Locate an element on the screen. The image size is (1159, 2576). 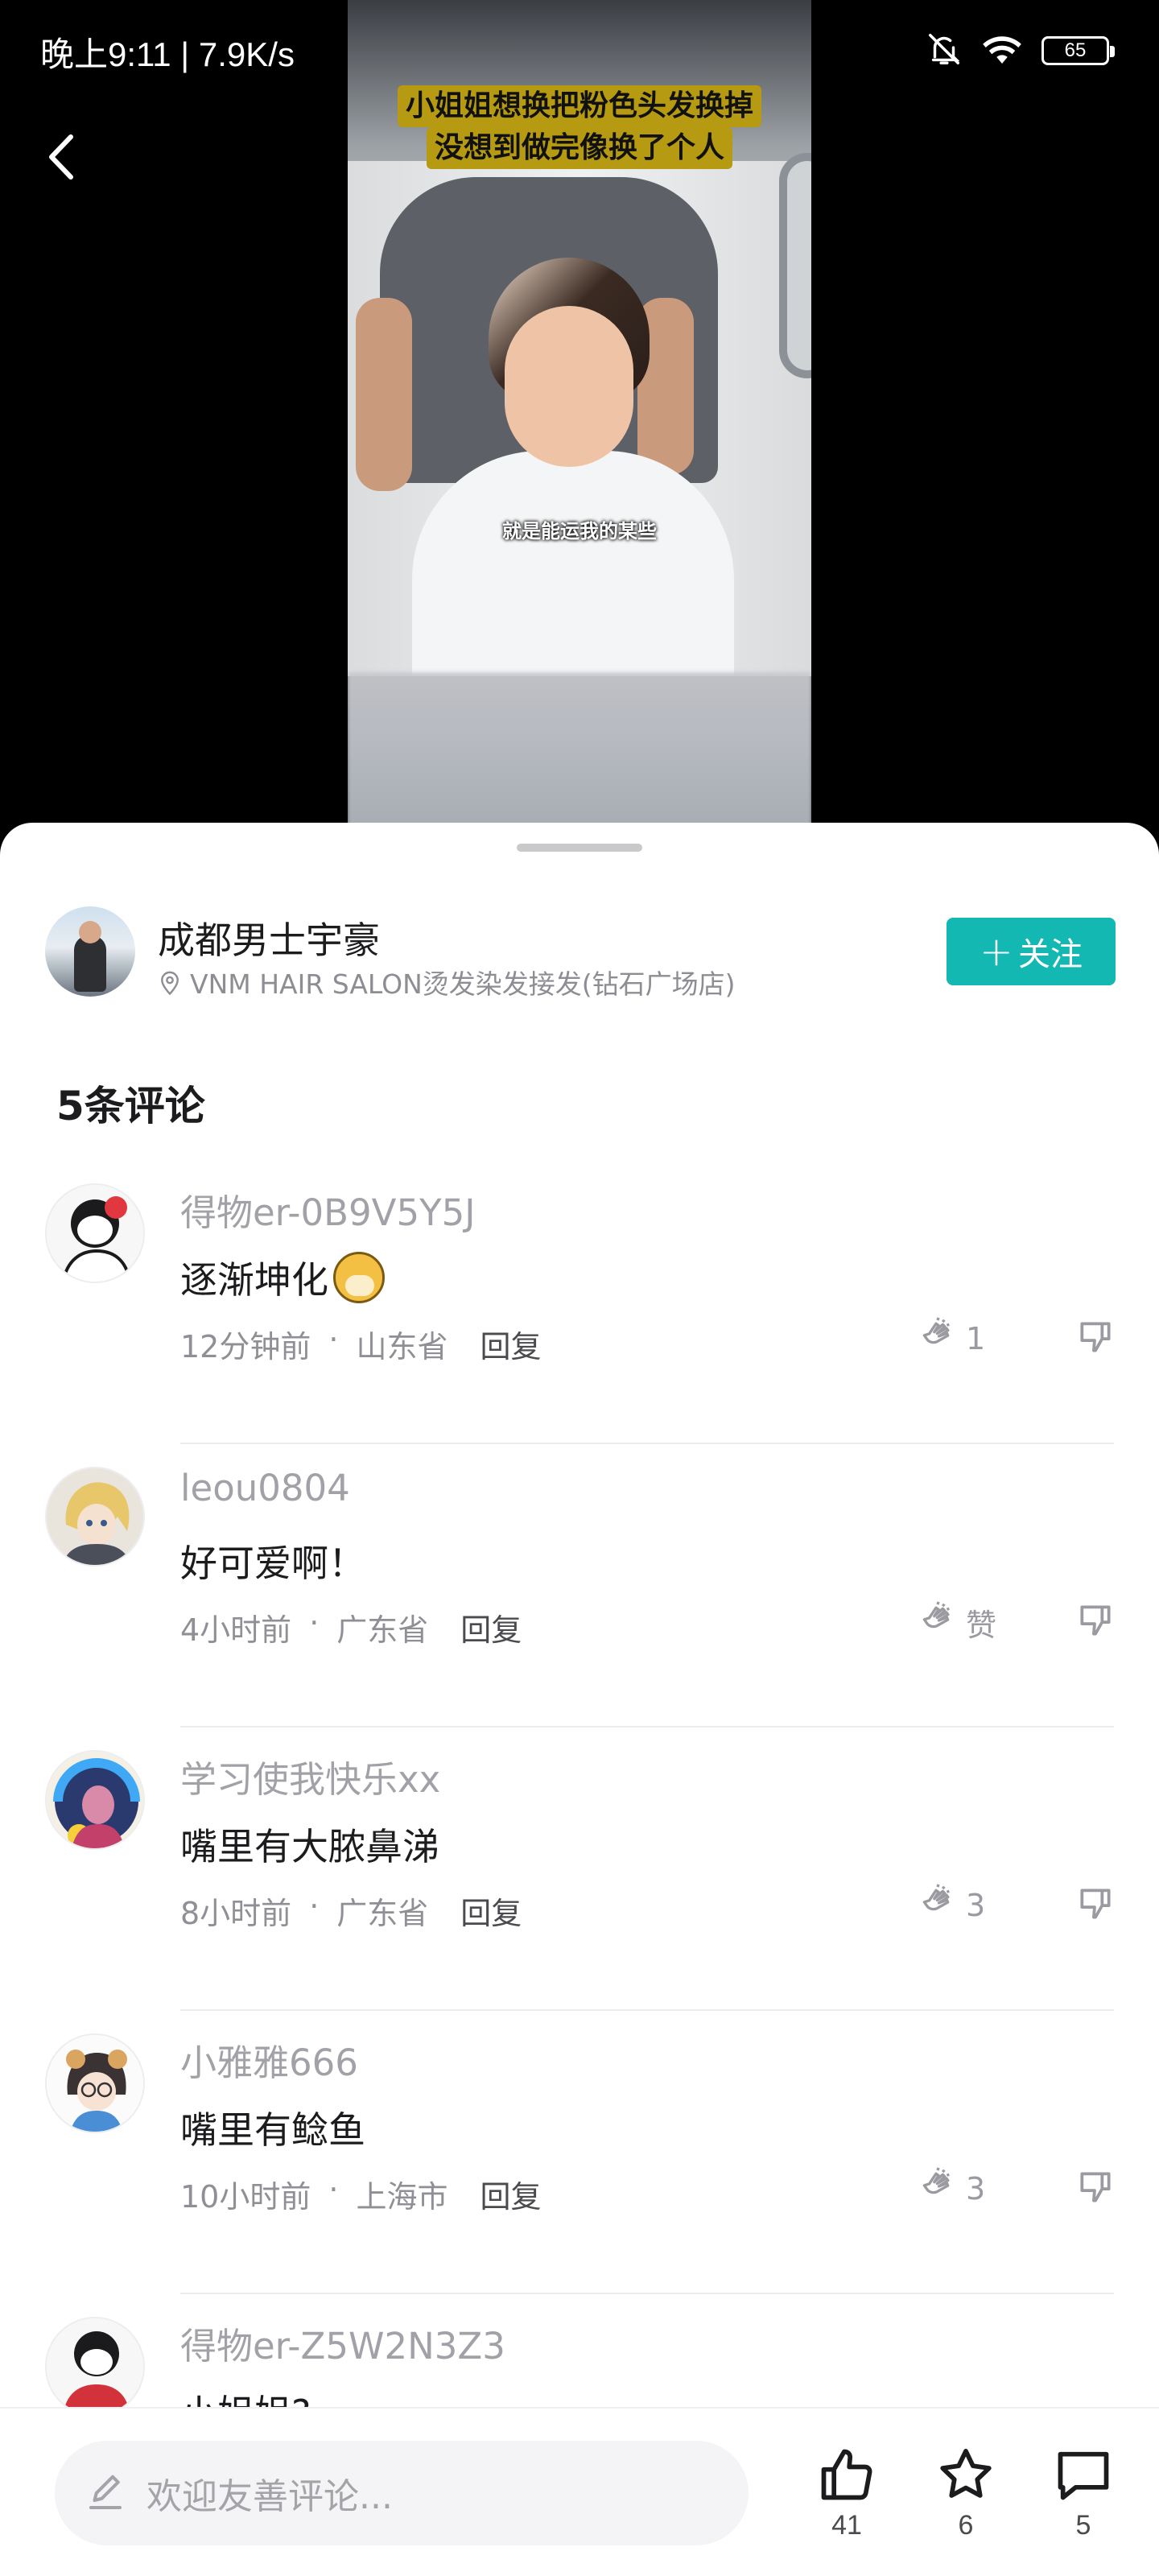
comment-time: 10小时前 is located at coordinates (245, 2197).